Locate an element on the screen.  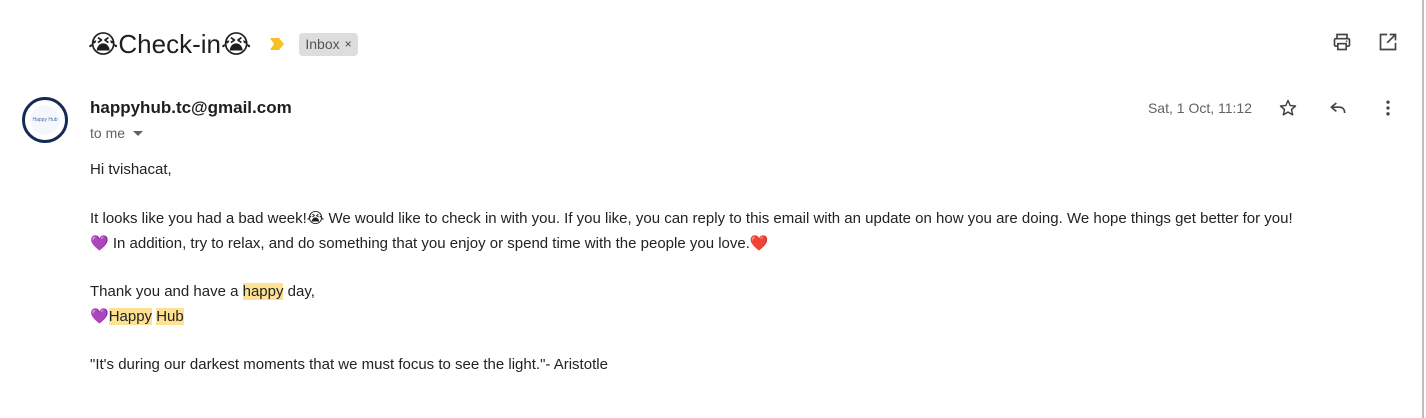
importance-marker-icon is located at coordinates (277, 44).